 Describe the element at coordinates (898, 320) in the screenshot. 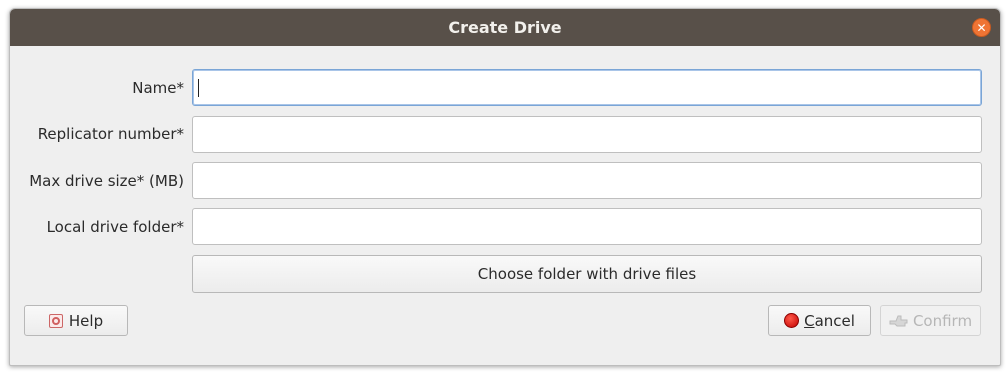

I see `confirm-hand-icon` at that location.